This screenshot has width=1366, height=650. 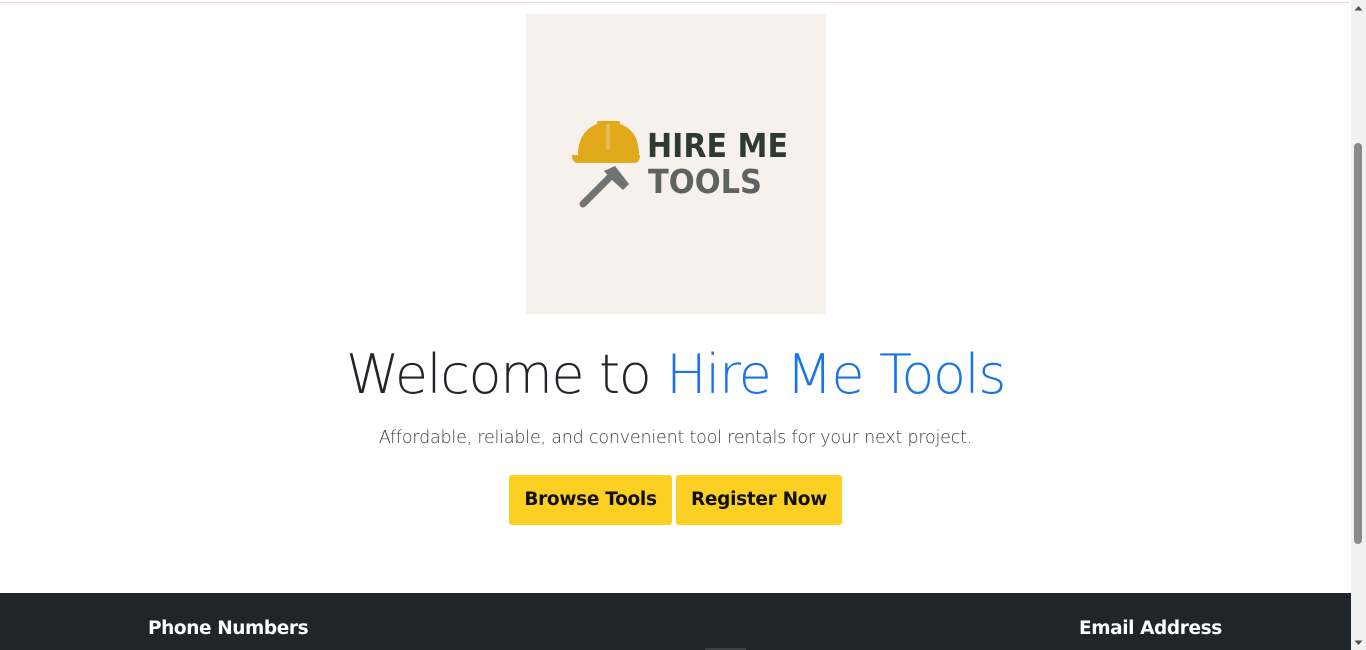 I want to click on logo-text-line1: HIRE ME, so click(x=717, y=145).